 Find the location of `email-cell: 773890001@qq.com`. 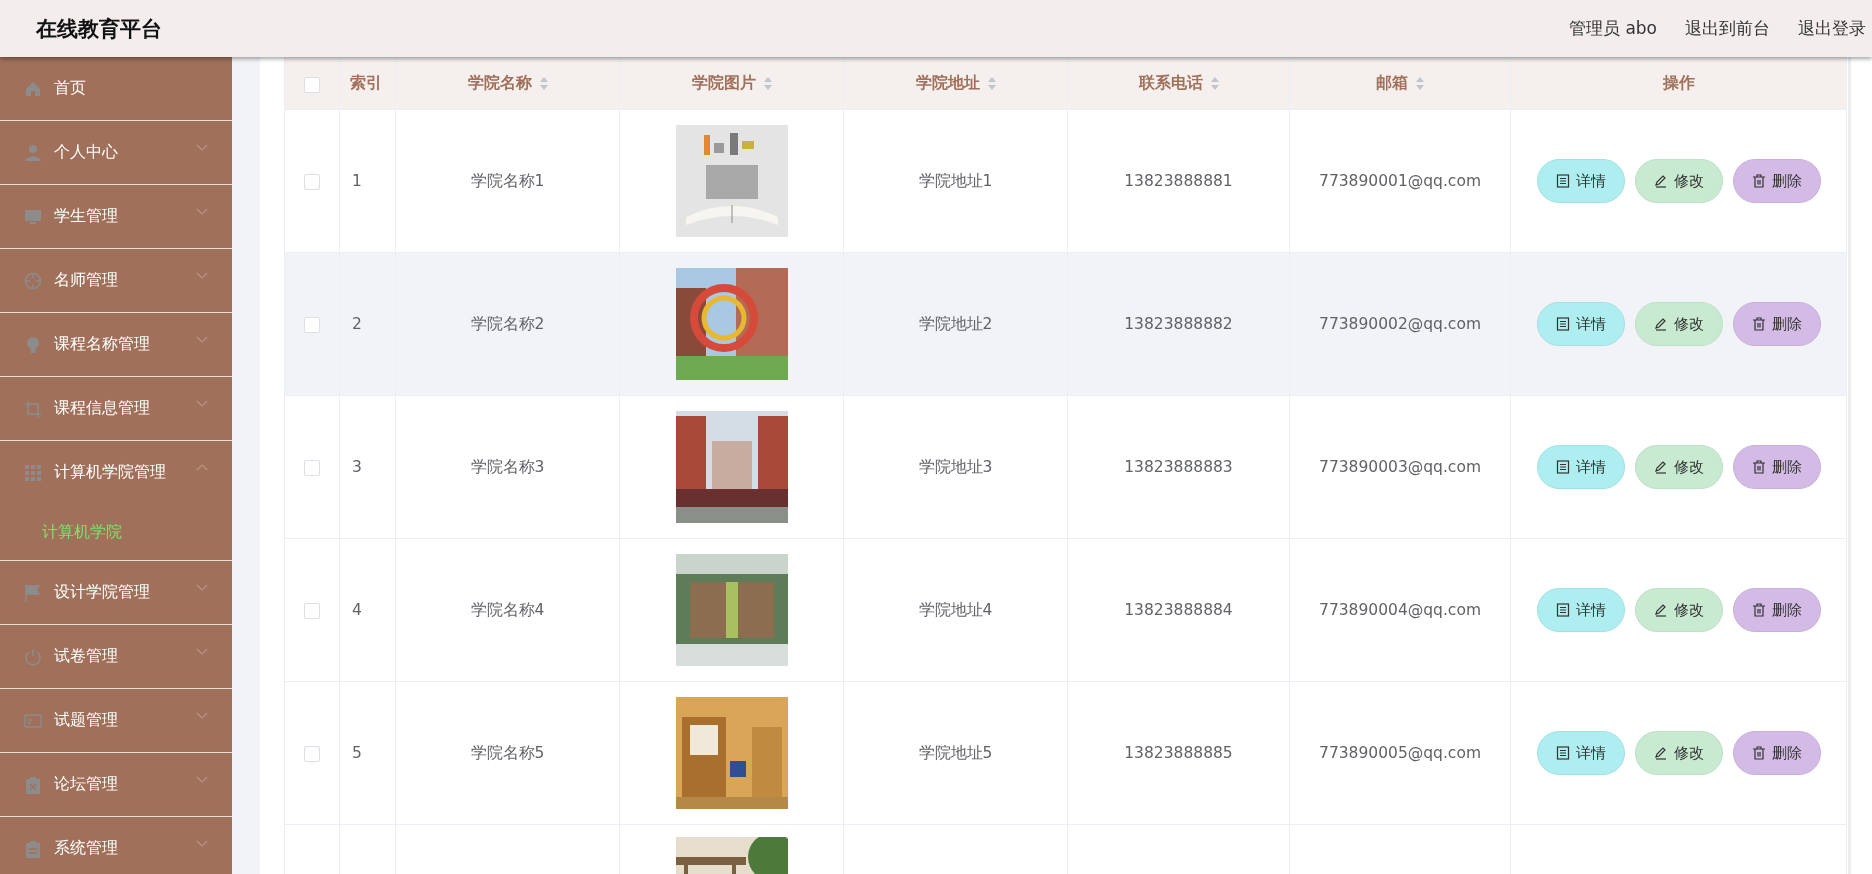

email-cell: 773890001@qq.com is located at coordinates (1400, 181).